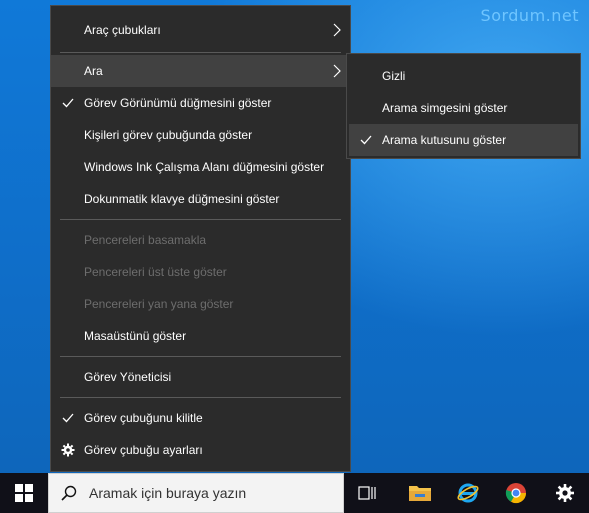 Image resolution: width=589 pixels, height=513 pixels. I want to click on chrome-icon, so click(516, 493).